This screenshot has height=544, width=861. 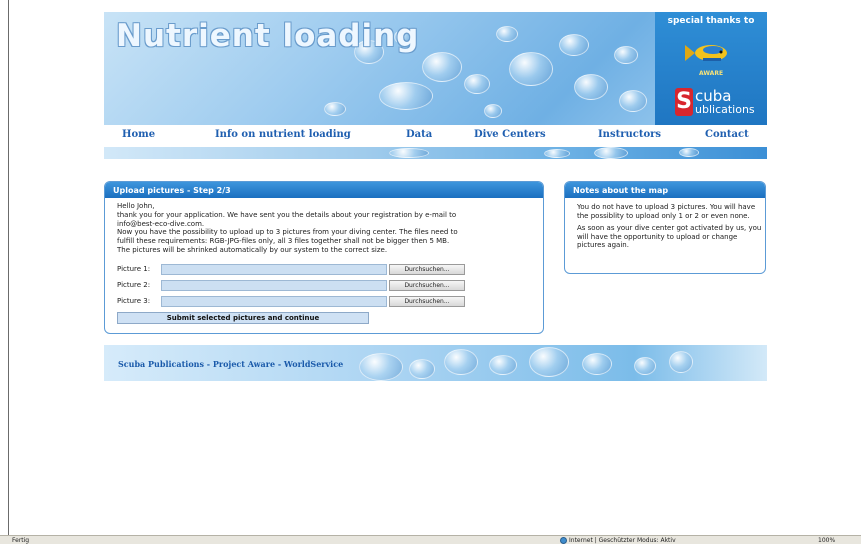 What do you see at coordinates (665, 190) in the screenshot?
I see `notes-panel-title: Notes about the map` at bounding box center [665, 190].